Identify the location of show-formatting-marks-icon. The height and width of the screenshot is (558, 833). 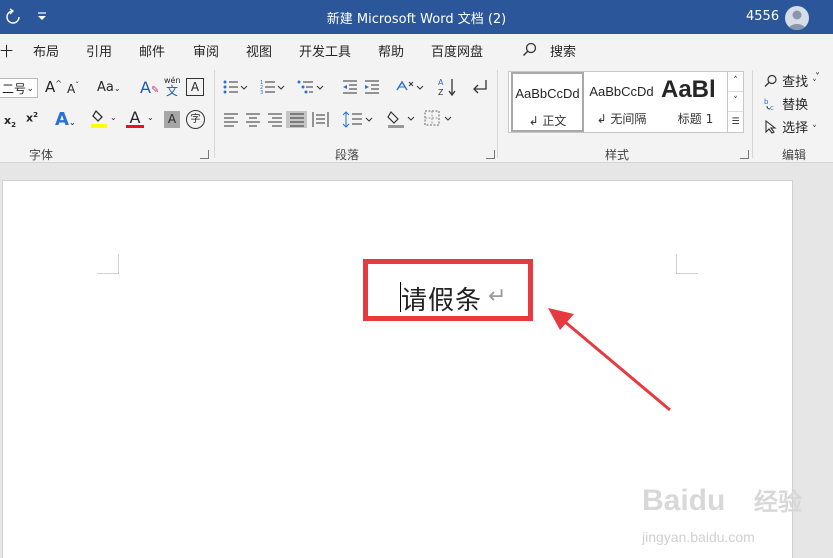
(480, 87).